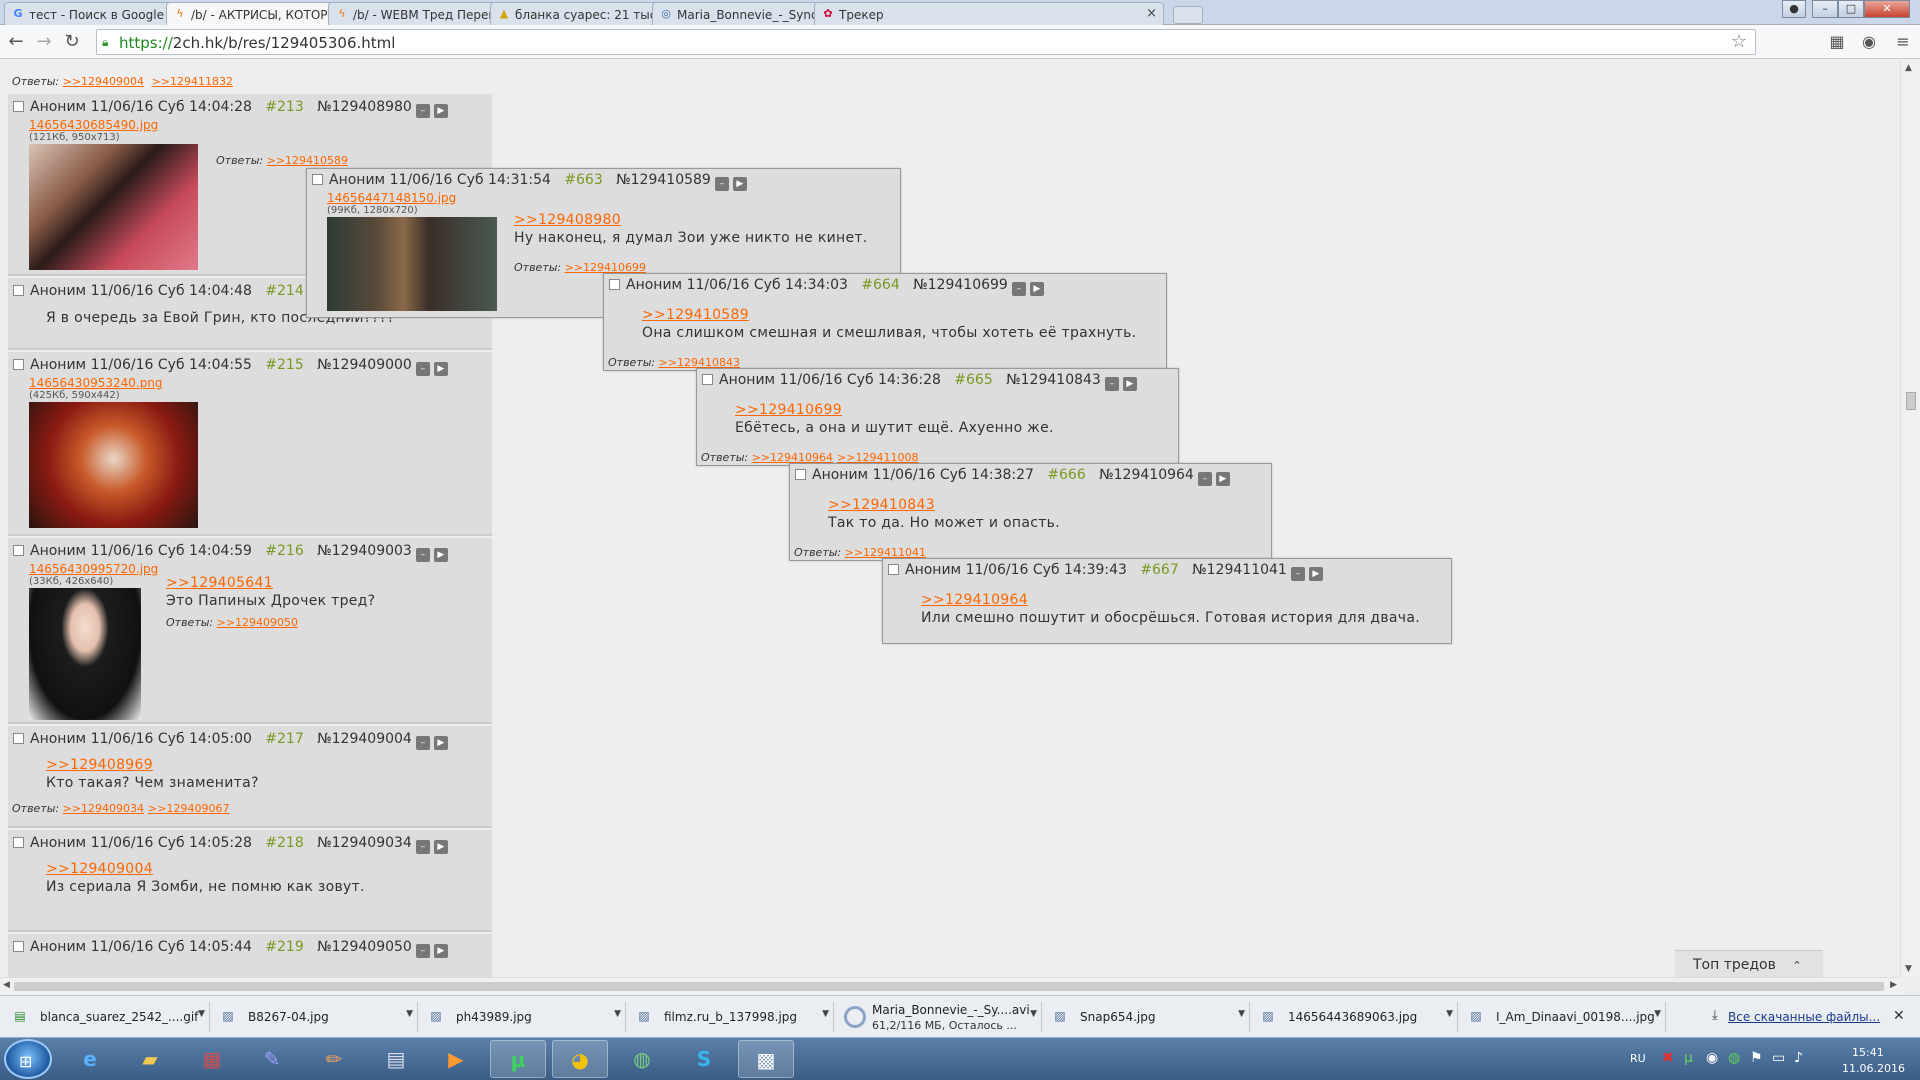 Image resolution: width=1920 pixels, height=1080 pixels. Describe the element at coordinates (1170, 600) in the screenshot. I see `quote-link: >>129410964` at that location.